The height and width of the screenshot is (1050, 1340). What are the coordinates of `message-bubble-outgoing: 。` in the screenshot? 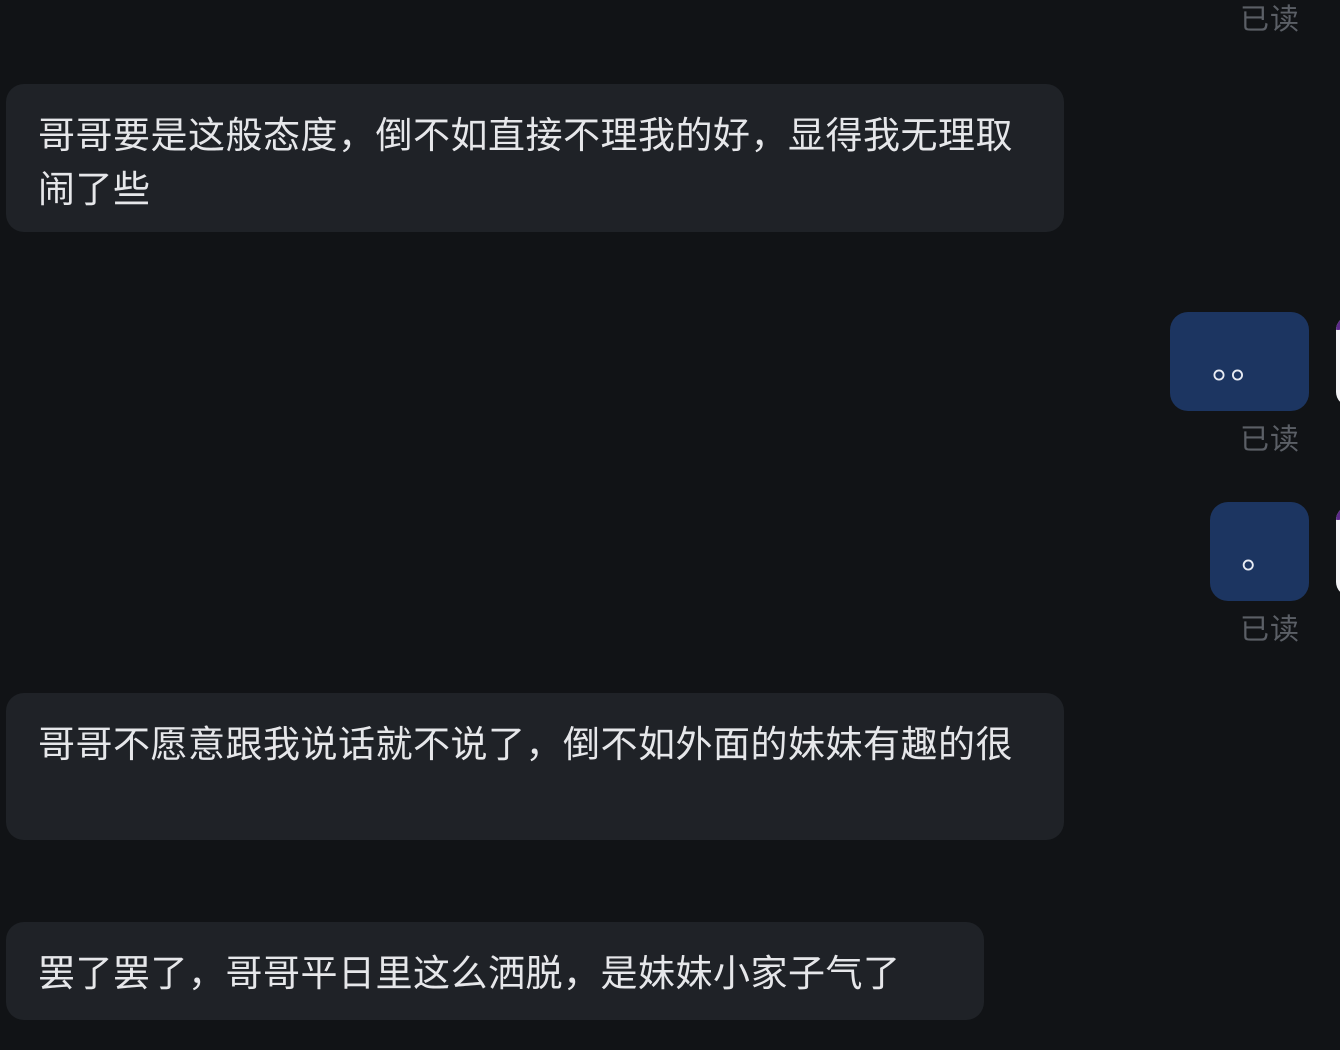 It's located at (1259, 551).